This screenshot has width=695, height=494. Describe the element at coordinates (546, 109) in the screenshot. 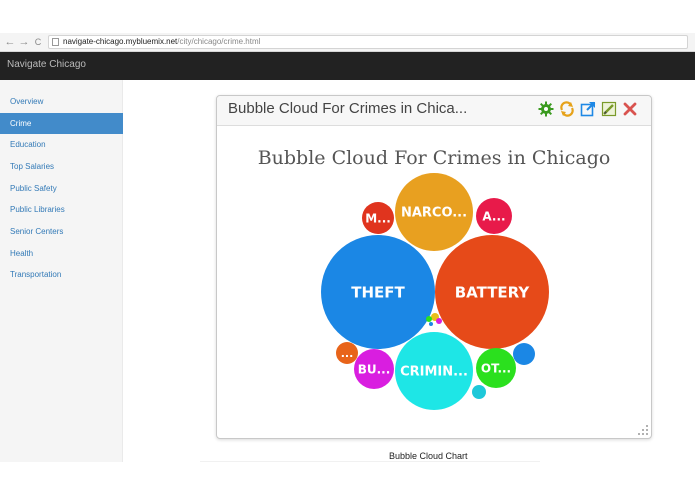

I see `gear-icon` at that location.